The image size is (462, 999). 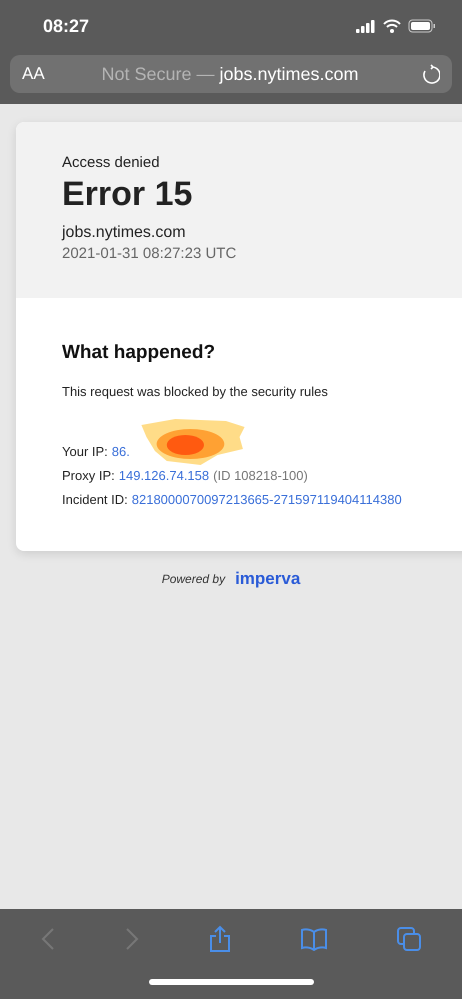 I want to click on brand-logo: imperva, so click(x=267, y=579).